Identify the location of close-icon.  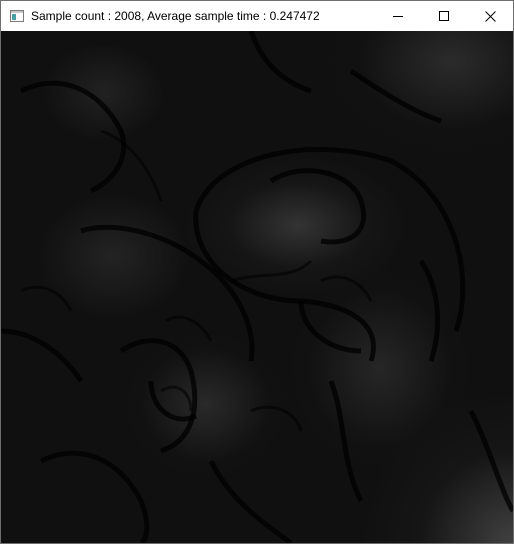
(490, 16).